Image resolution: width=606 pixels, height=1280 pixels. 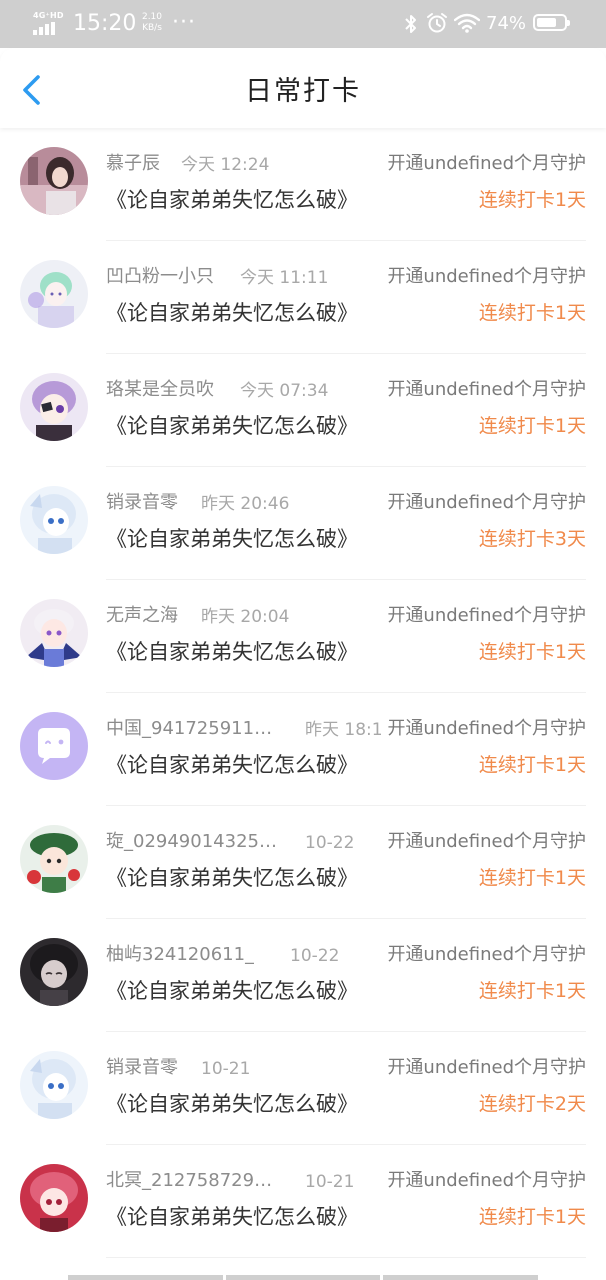 What do you see at coordinates (284, 391) in the screenshot?
I see `post-time: 今天 07:34` at bounding box center [284, 391].